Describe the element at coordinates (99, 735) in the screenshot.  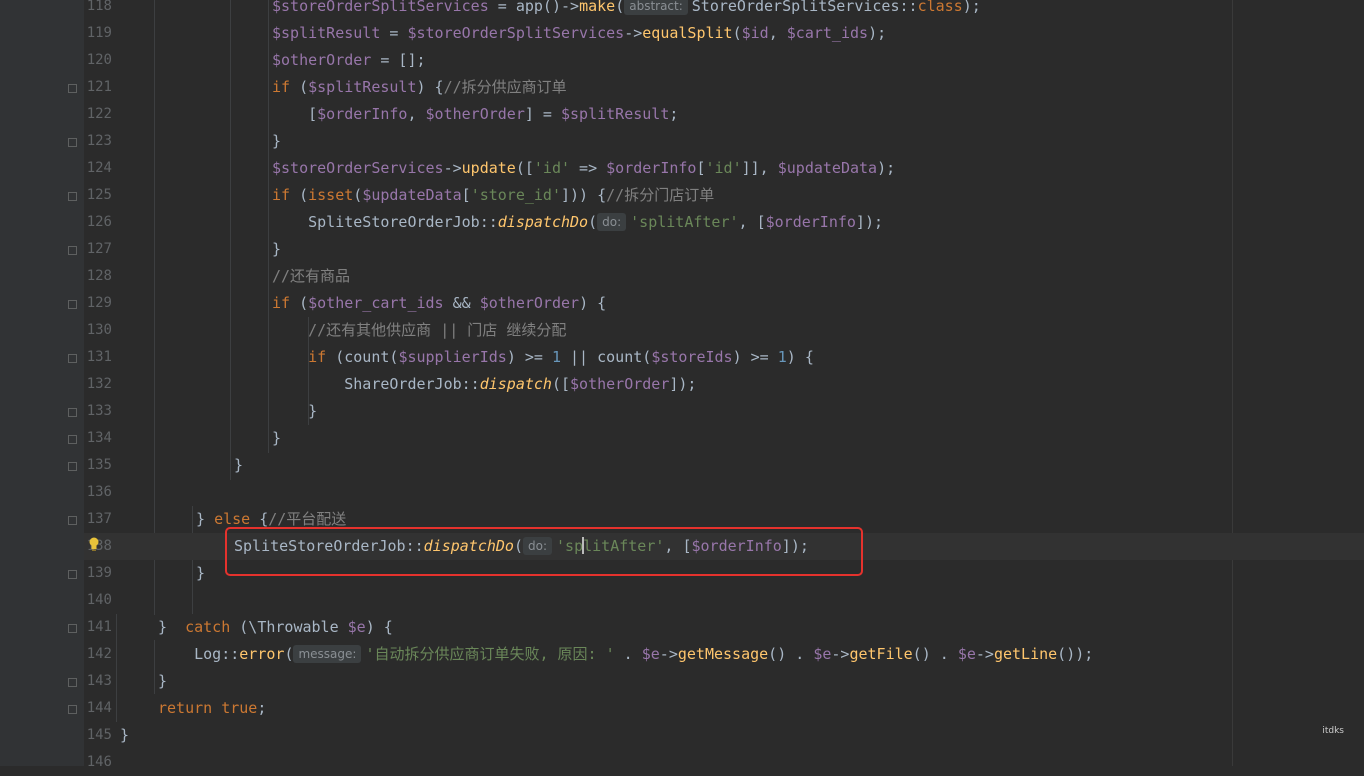
I see `line-number: 145` at that location.